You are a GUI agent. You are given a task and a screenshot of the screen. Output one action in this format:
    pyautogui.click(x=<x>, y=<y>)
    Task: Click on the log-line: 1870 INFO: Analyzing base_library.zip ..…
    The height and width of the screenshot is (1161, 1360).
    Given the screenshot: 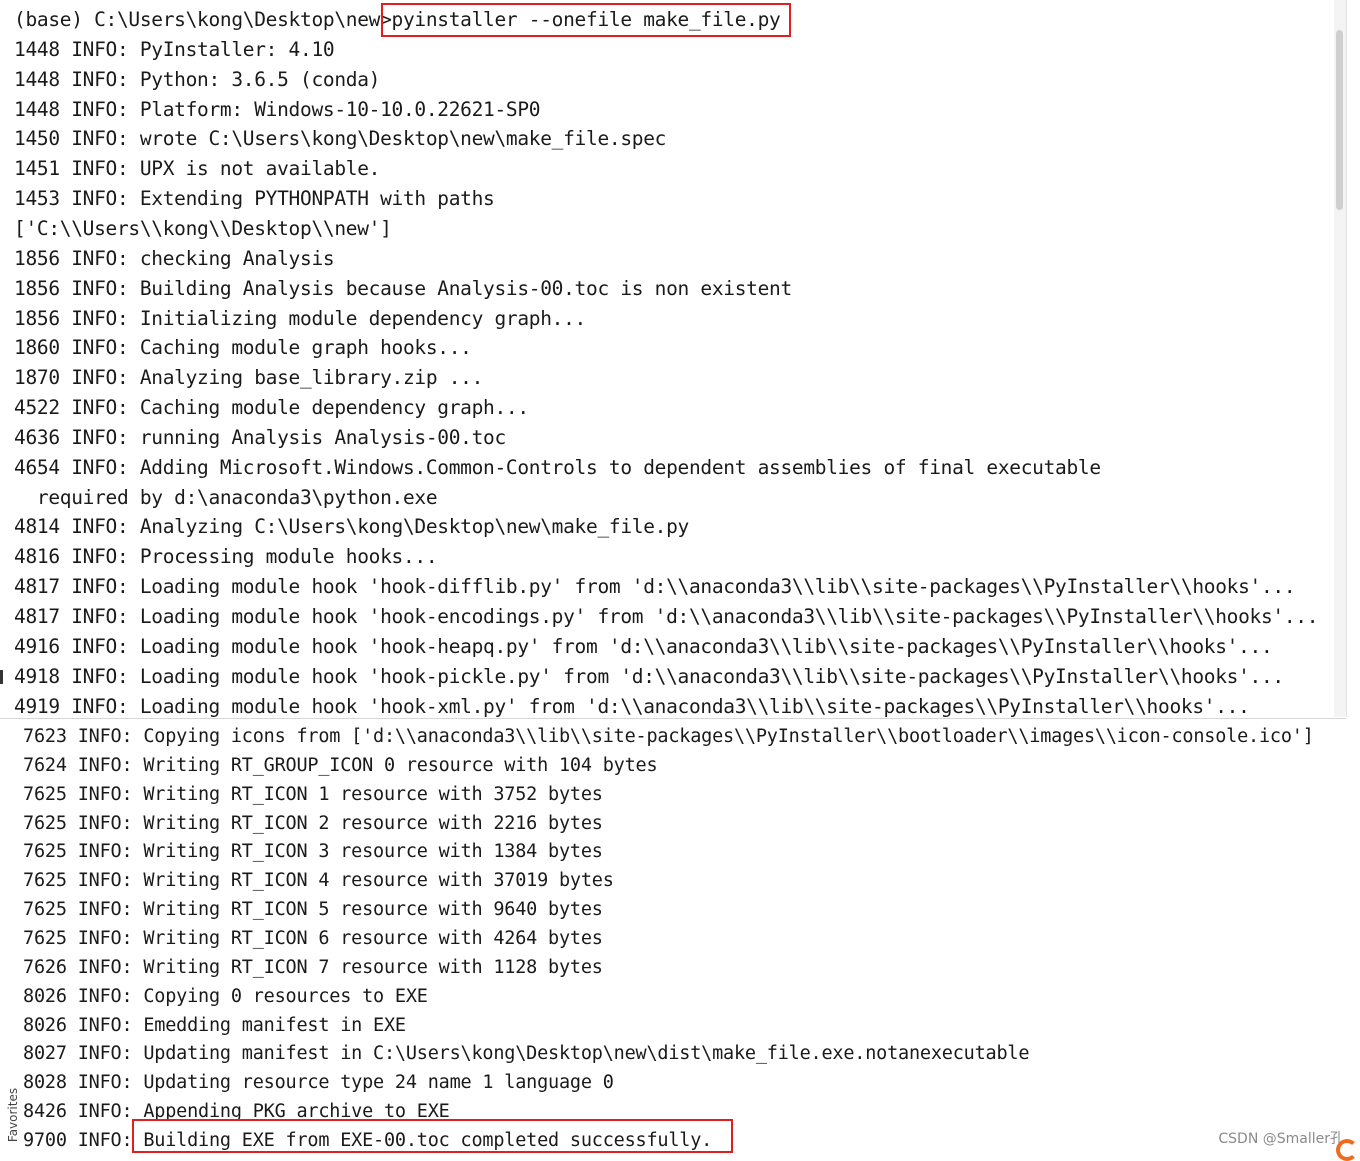 What is the action you would take?
    pyautogui.click(x=249, y=378)
    